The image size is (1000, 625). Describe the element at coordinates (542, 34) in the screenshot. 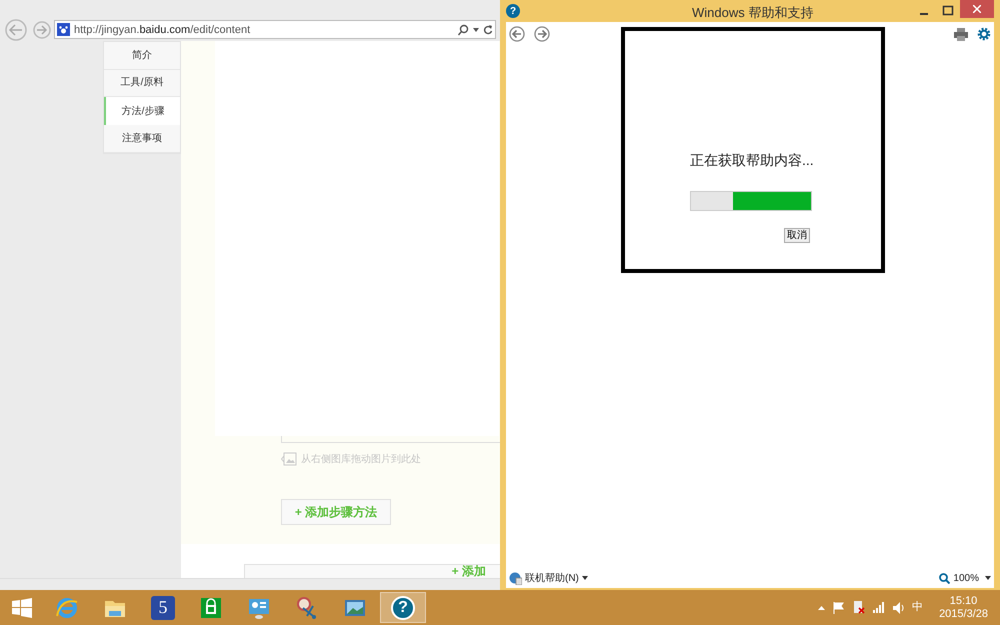

I see `forward-icon` at that location.